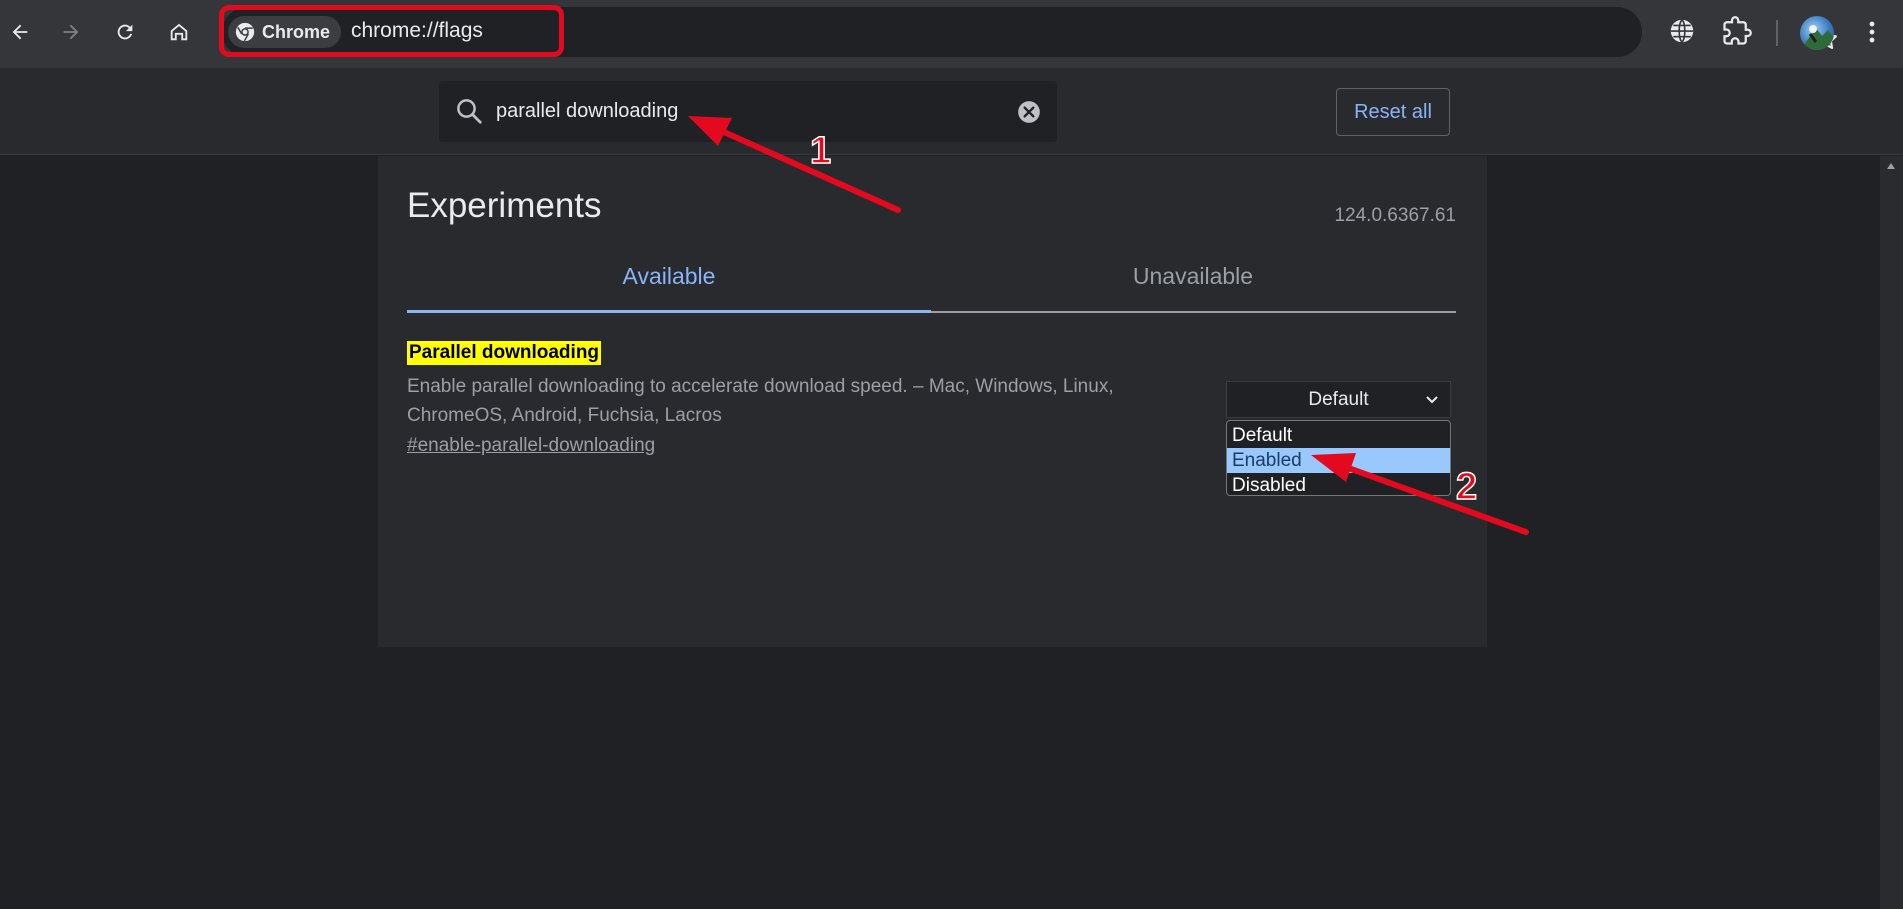  Describe the element at coordinates (1338, 435) in the screenshot. I see `option-default: Default` at that location.